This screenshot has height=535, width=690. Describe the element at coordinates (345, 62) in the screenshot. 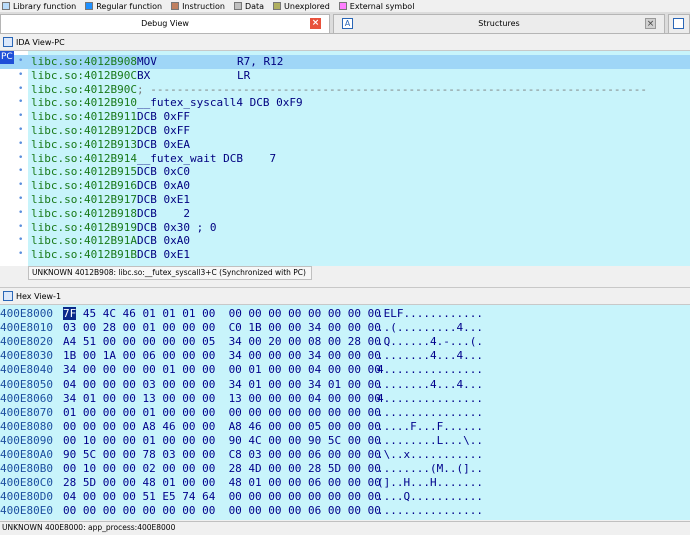

I see `disassembly-line: • libc.so:4012B908 MOV R7, R12` at that location.